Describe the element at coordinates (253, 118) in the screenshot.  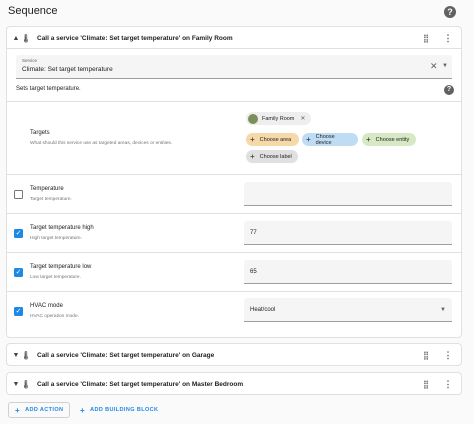
I see `sofa-icon` at that location.